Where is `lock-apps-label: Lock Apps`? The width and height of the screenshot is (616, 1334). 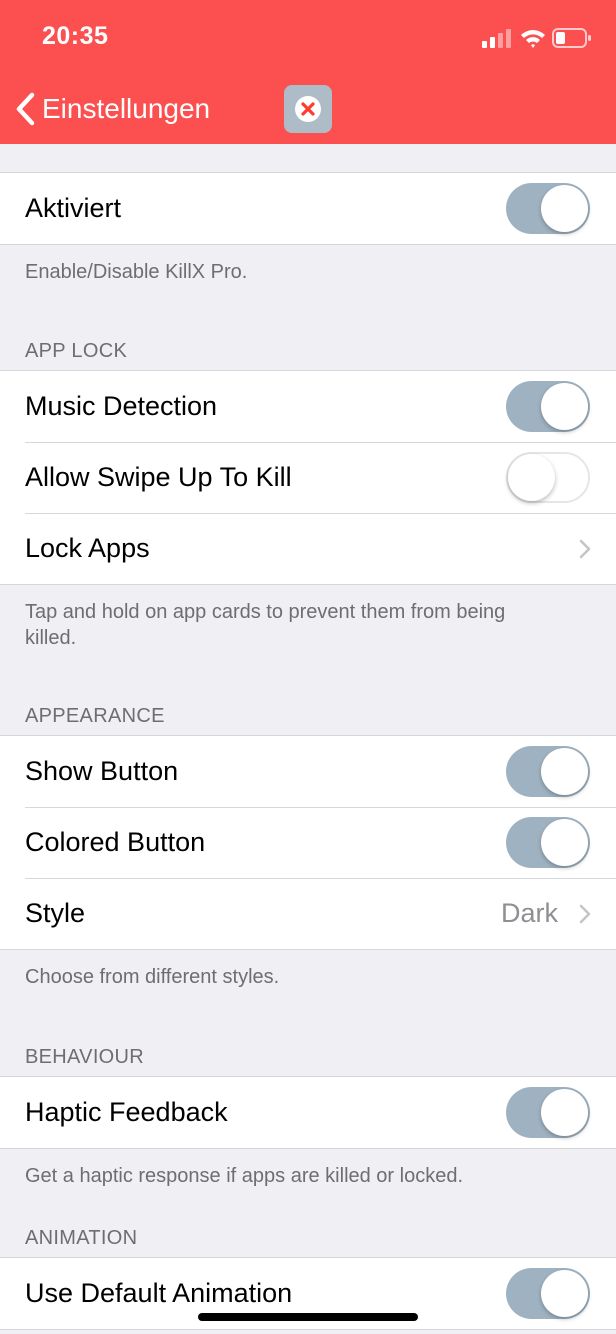
lock-apps-label: Lock Apps is located at coordinates (87, 548).